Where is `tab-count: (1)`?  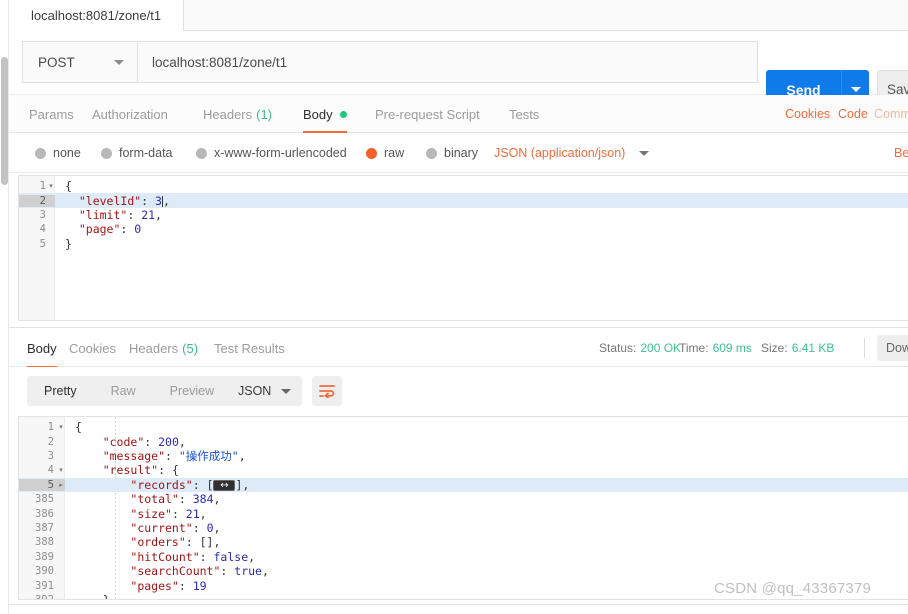
tab-count: (1) is located at coordinates (264, 114).